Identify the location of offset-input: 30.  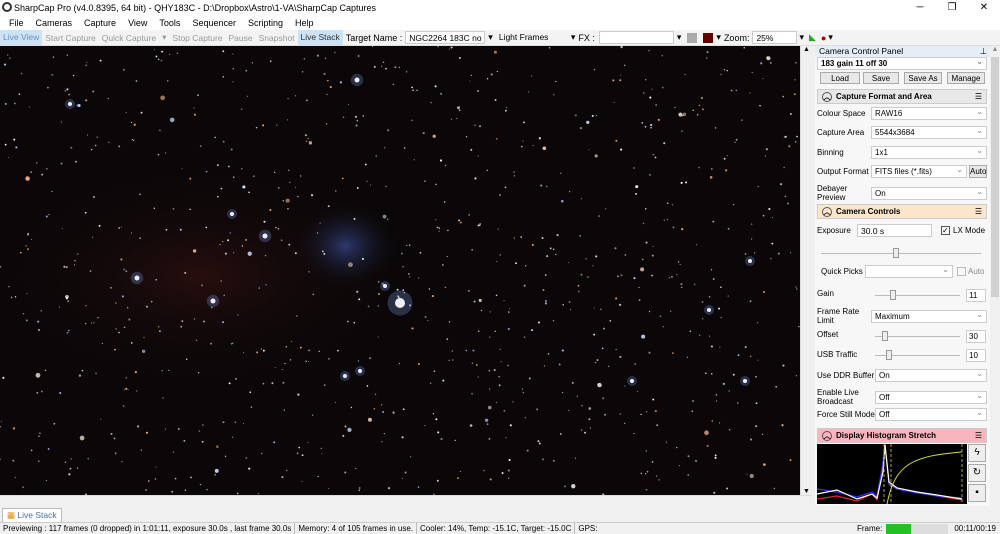
(976, 336).